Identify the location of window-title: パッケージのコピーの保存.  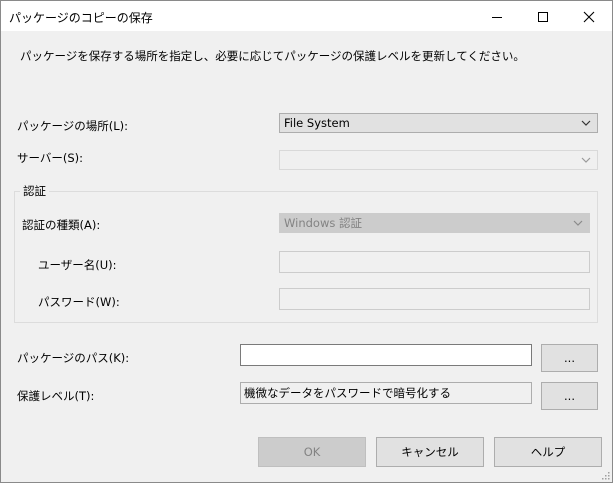
(81, 18).